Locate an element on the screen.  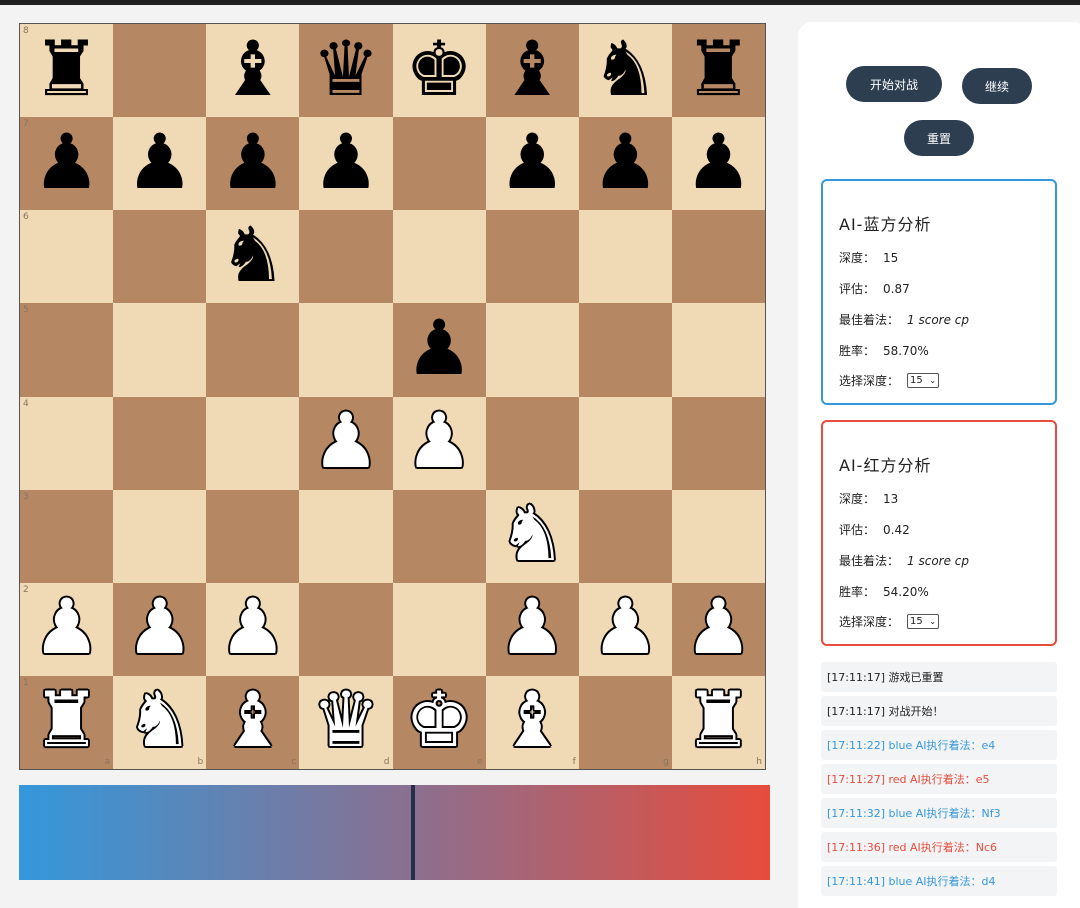
black-king-icon: ♚ is located at coordinates (439, 68).